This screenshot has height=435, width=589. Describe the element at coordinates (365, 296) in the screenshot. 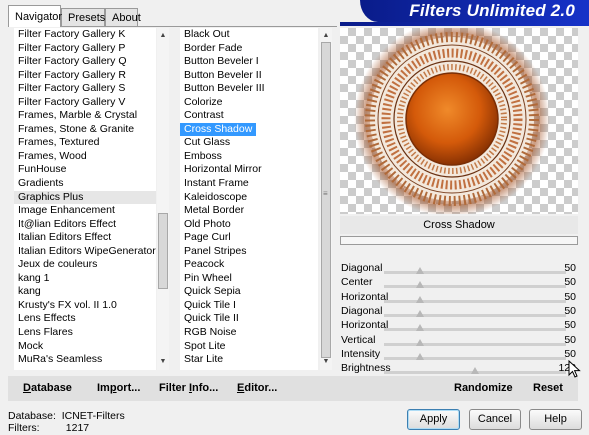

I see `param-label: Horizontal` at that location.